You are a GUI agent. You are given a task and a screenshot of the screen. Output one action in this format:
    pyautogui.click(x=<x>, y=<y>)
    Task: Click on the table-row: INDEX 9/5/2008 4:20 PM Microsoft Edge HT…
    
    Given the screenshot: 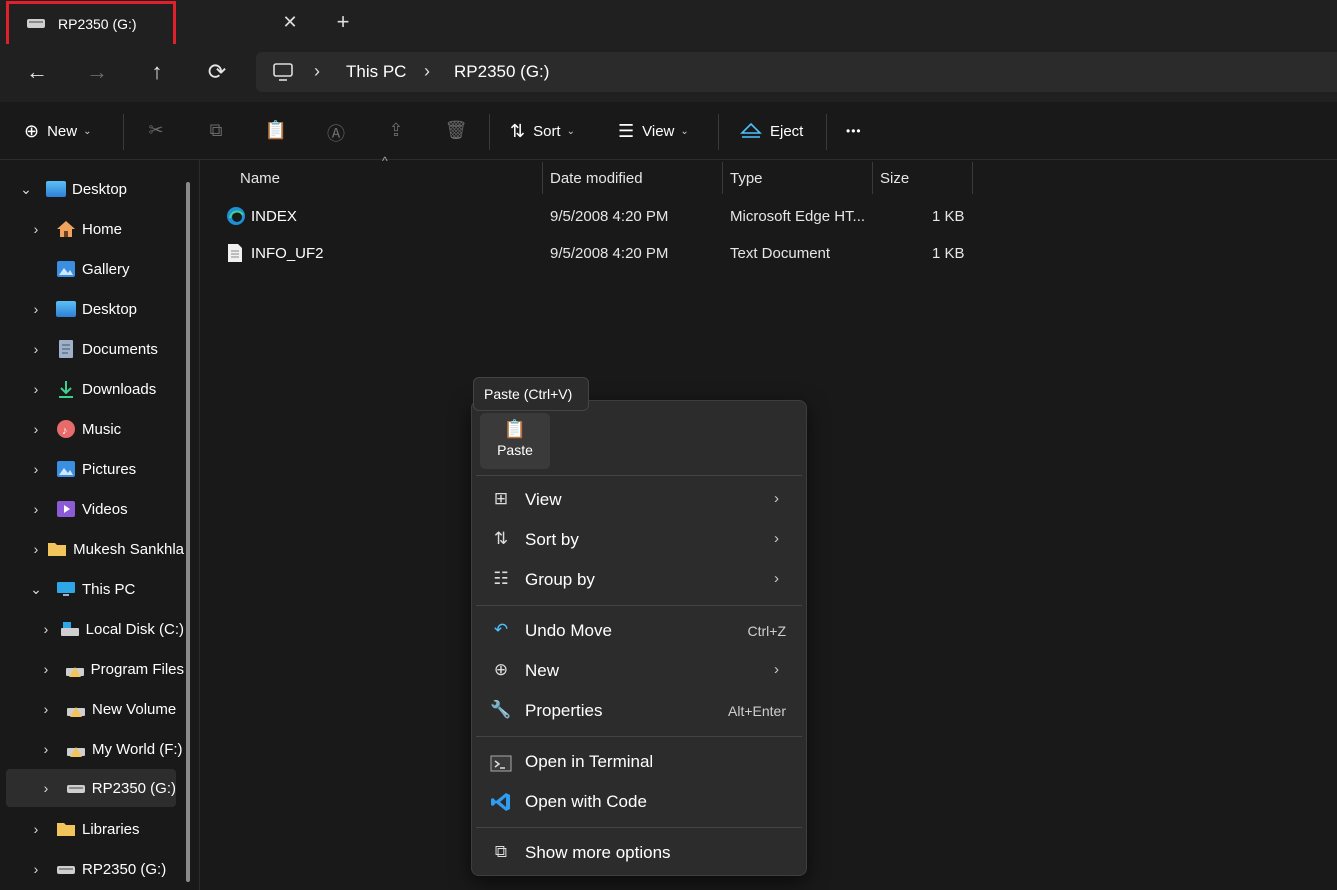 What is the action you would take?
    pyautogui.click(x=601, y=217)
    